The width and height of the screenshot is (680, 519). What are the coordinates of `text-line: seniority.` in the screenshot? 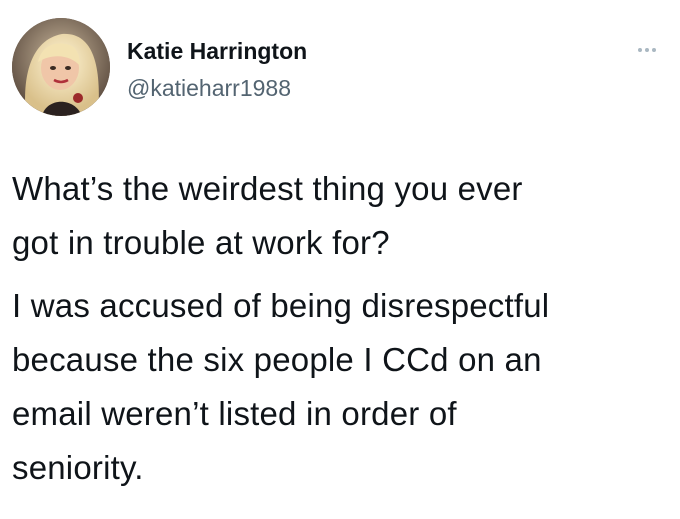 It's located at (78, 467).